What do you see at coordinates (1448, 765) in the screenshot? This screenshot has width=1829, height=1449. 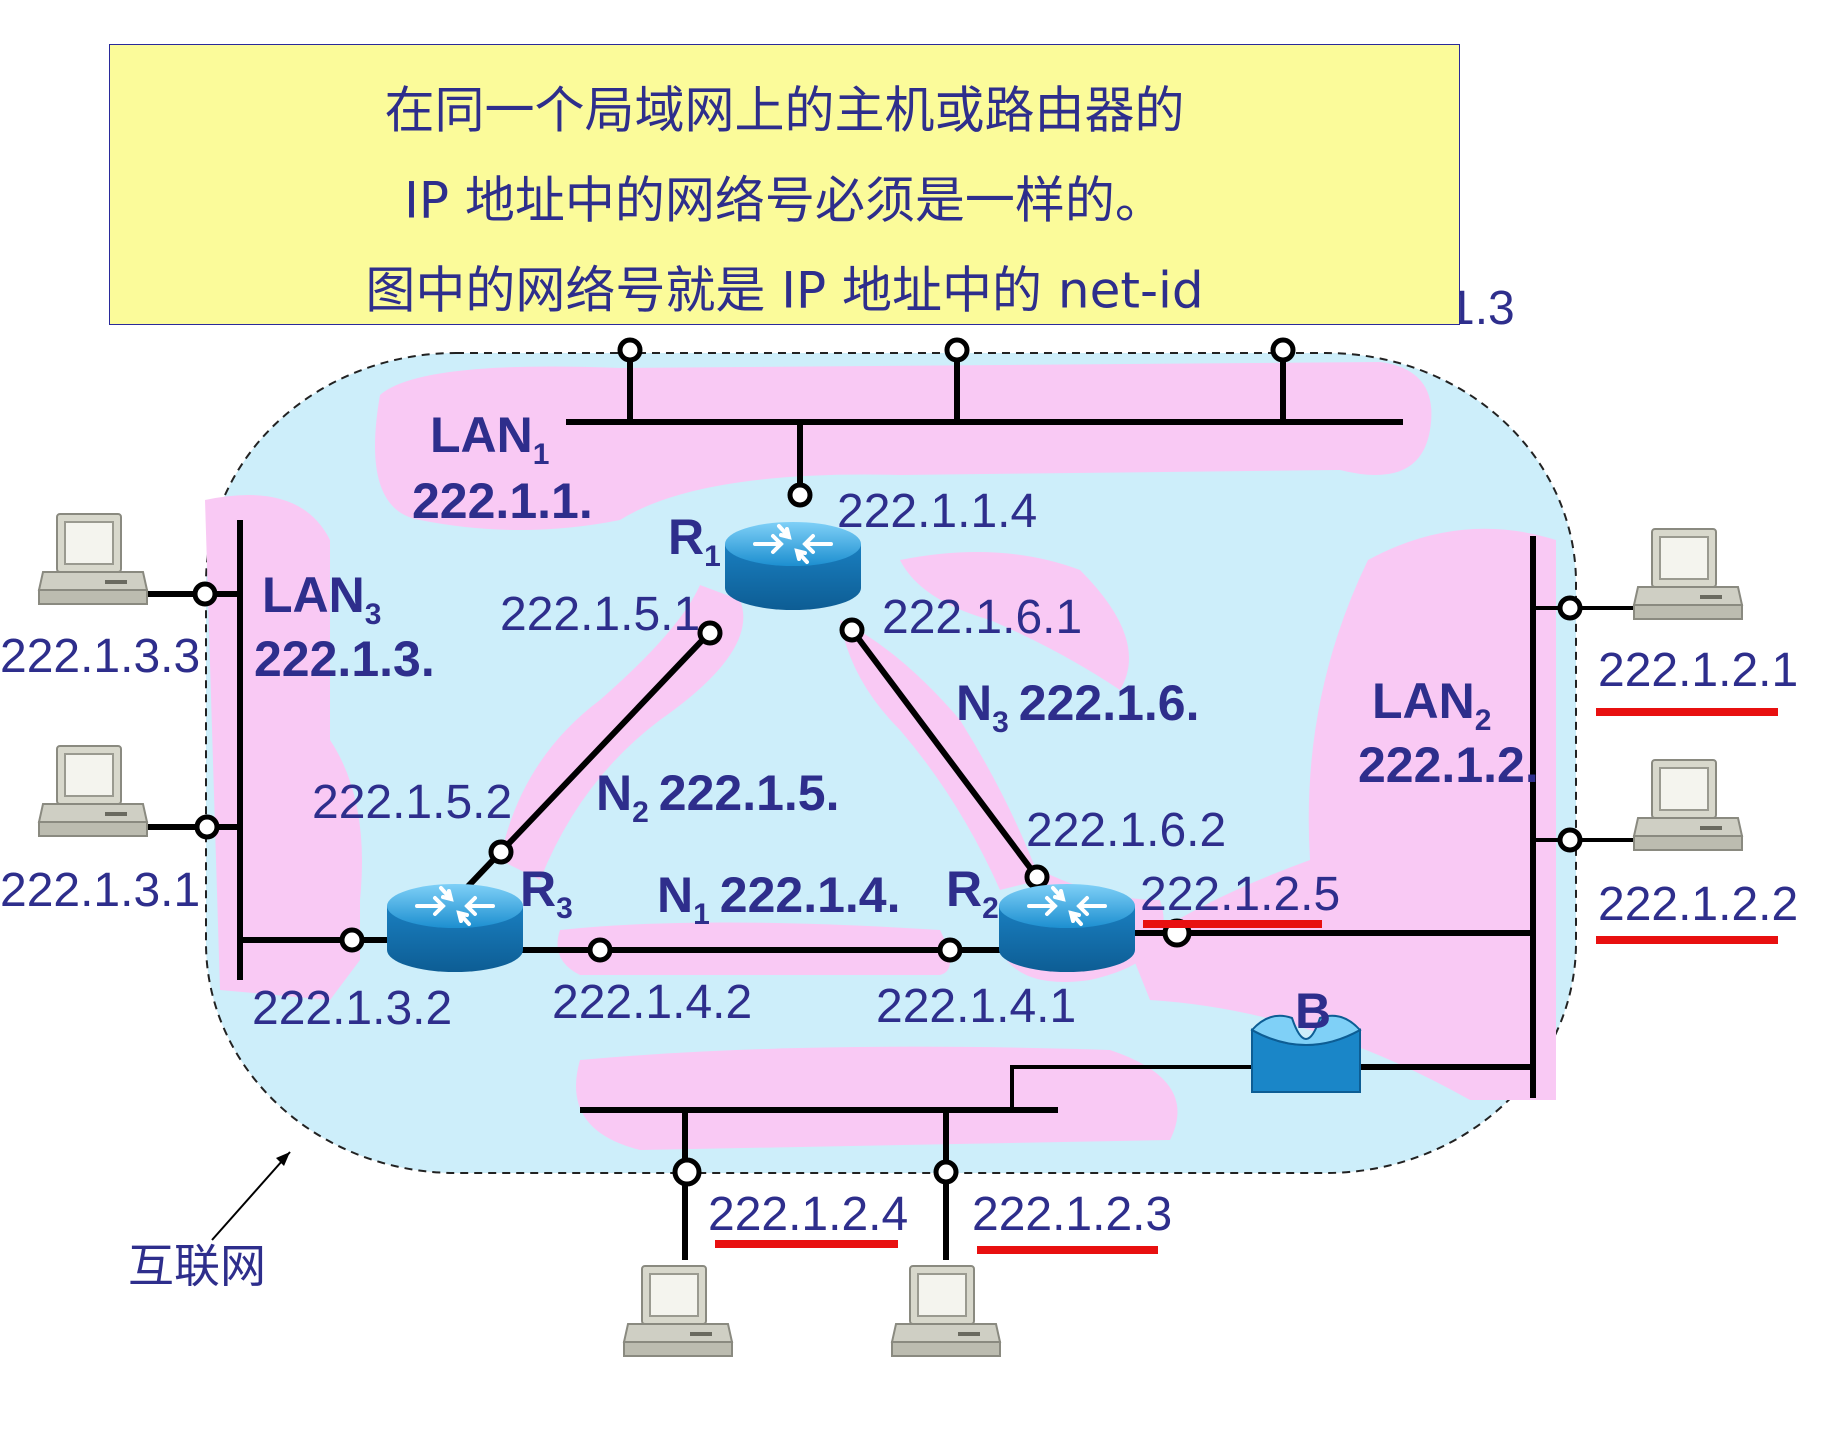 I see `lan2-id: 222.1.2.` at bounding box center [1448, 765].